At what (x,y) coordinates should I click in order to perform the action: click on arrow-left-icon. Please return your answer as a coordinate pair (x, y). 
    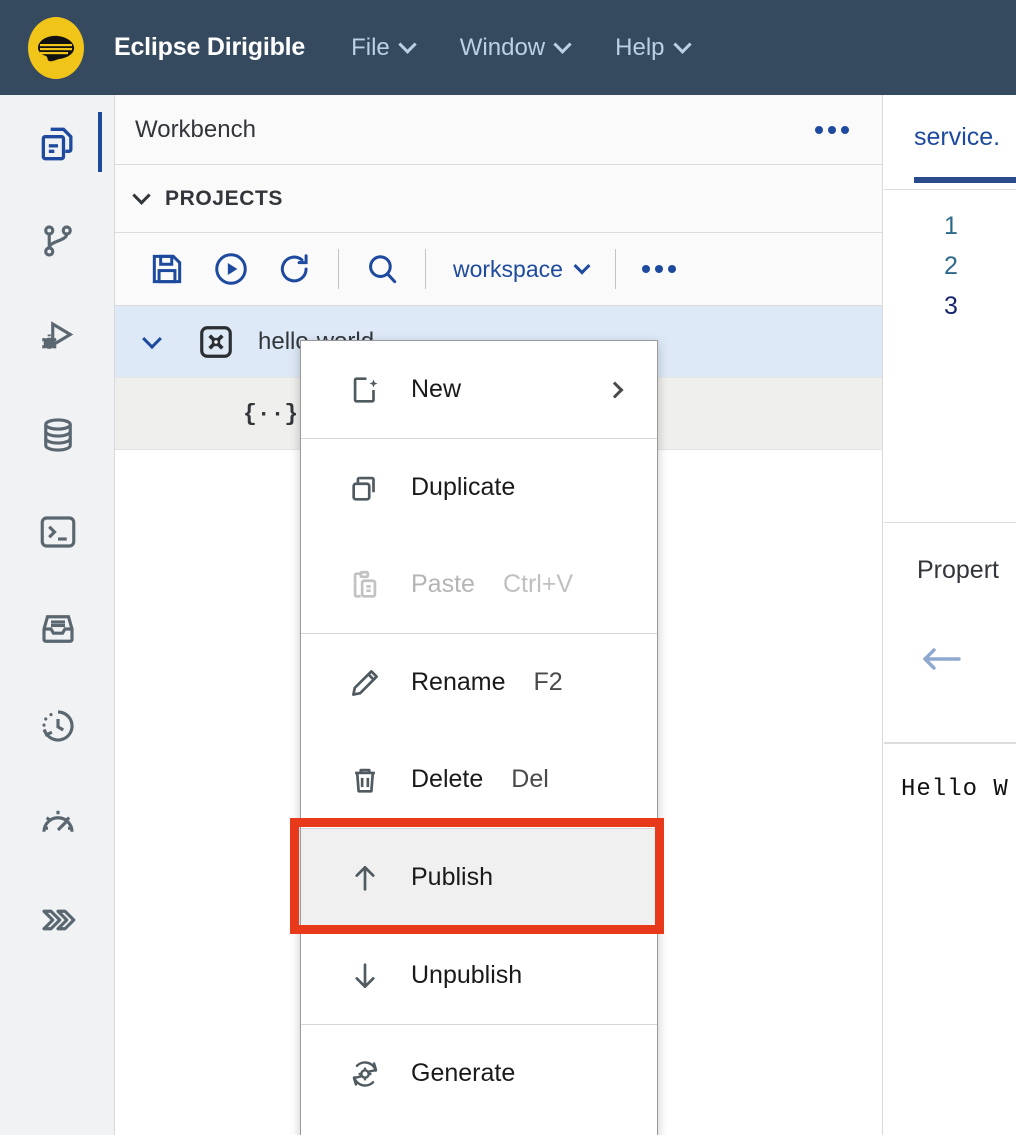
    Looking at the image, I should click on (940, 661).